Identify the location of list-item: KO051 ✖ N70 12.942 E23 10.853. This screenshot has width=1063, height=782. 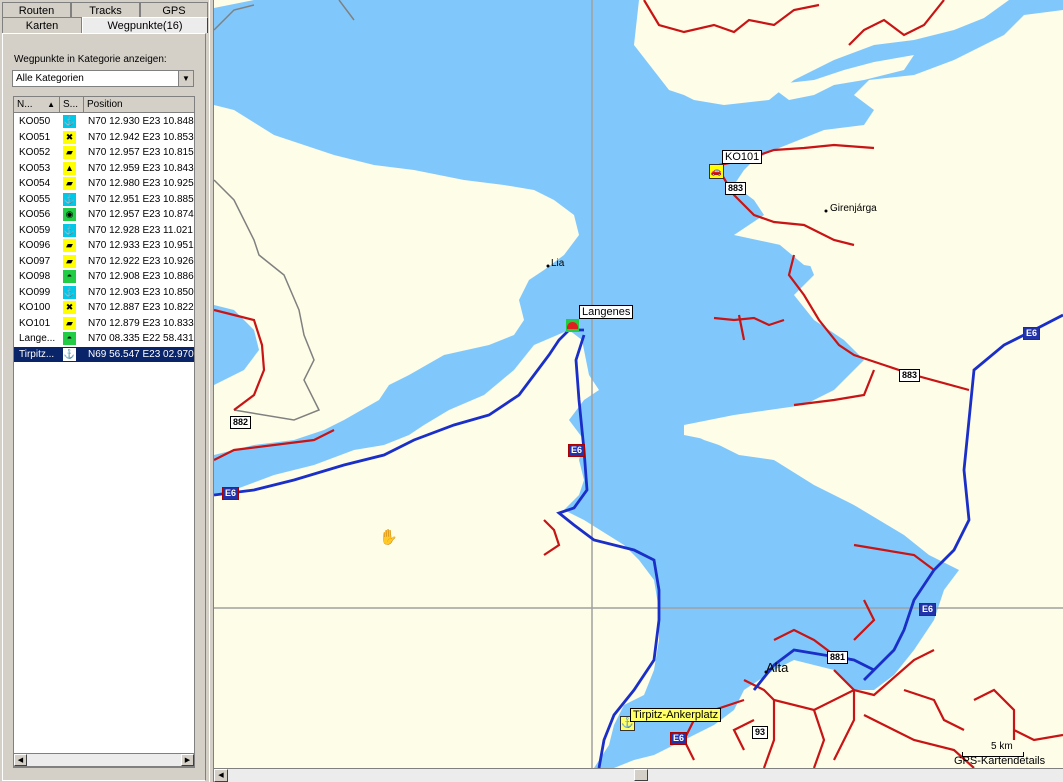
(104, 137).